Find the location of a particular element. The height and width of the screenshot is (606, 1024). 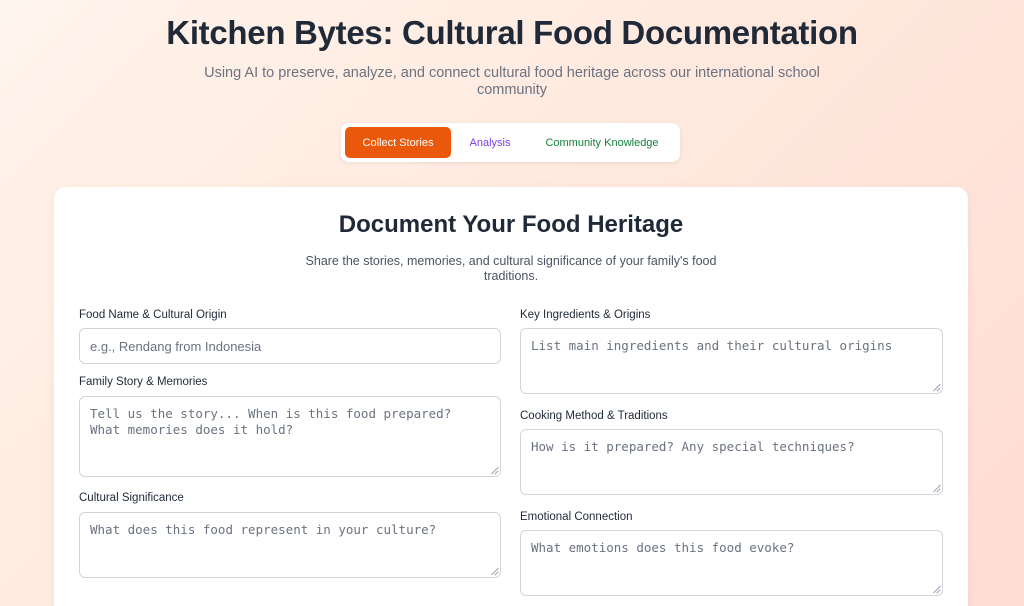

food-name-label: Food Name & Cultural Origin is located at coordinates (153, 315).